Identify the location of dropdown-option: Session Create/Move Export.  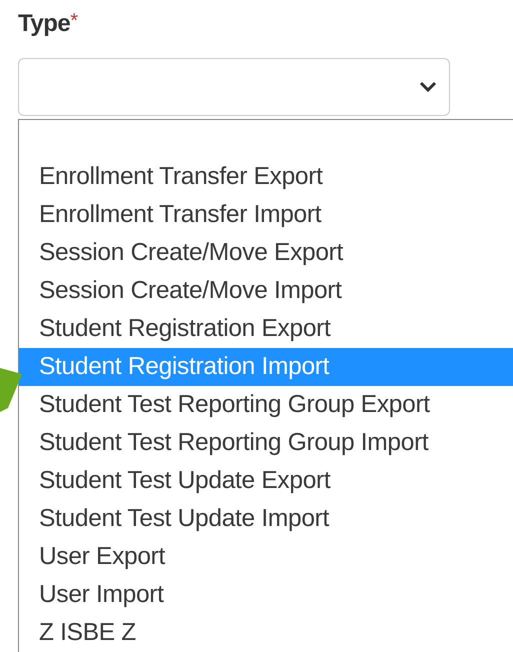
(266, 253).